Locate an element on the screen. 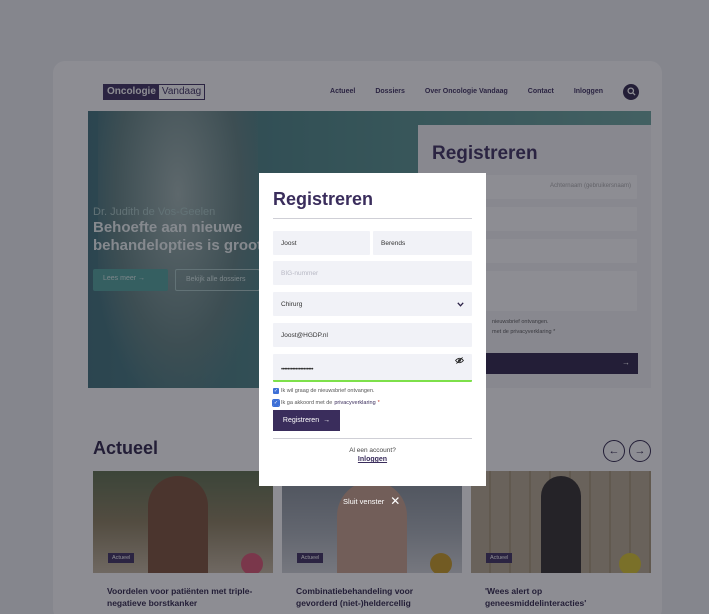  login-link: Inloggen is located at coordinates (372, 459).